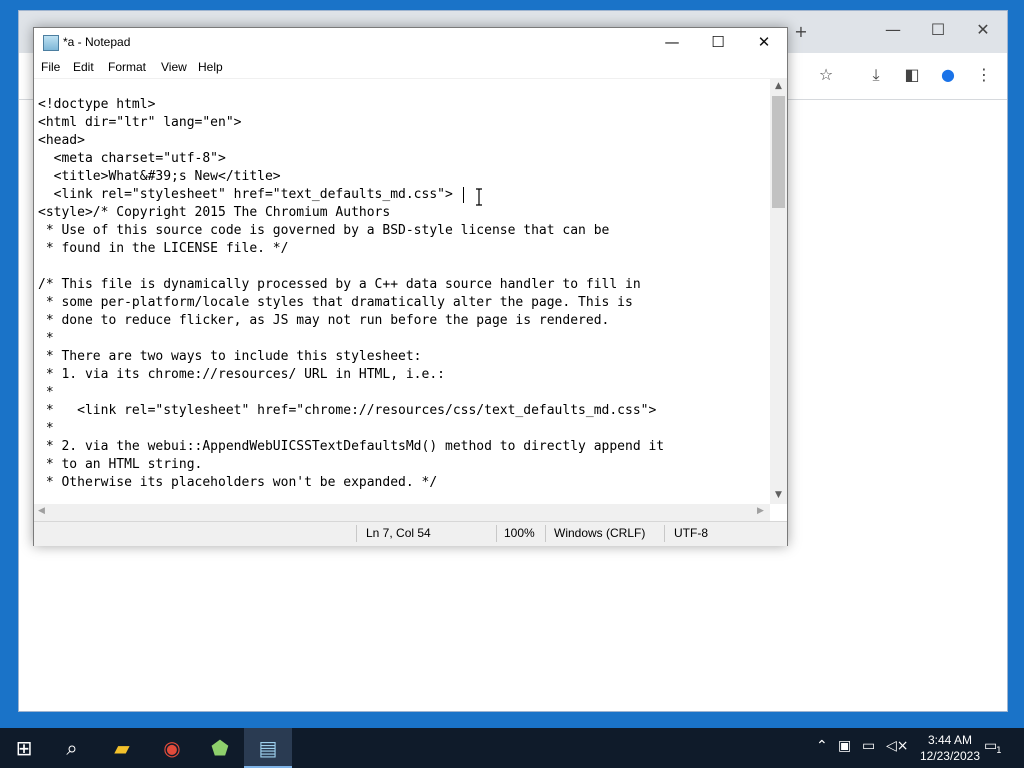 The height and width of the screenshot is (768, 1024). I want to click on clock-date: 12/23/2023, so click(949, 756).